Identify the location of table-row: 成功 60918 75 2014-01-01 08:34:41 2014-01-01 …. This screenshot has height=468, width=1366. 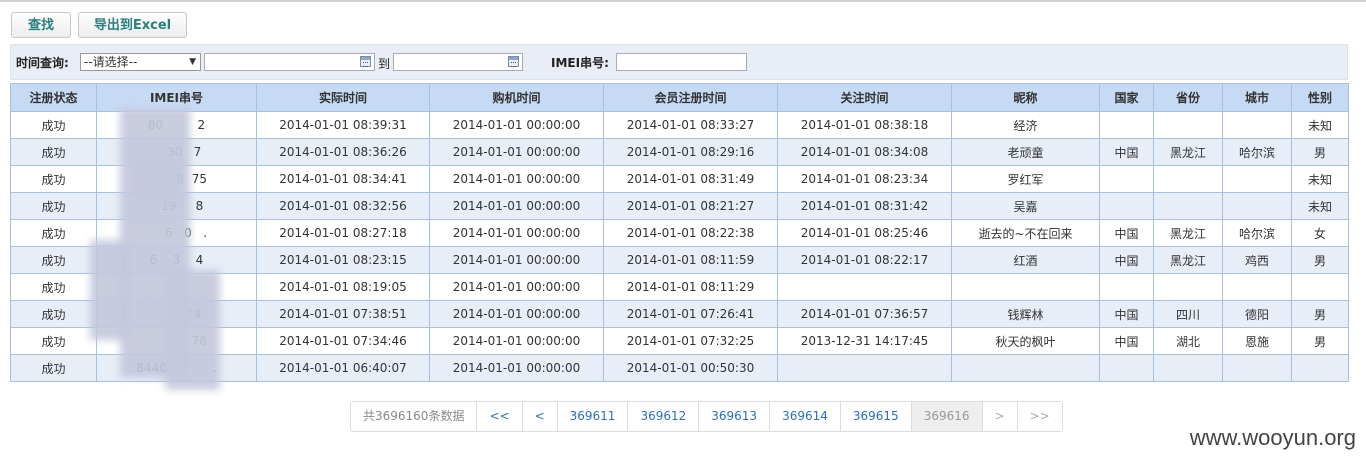
(679, 179).